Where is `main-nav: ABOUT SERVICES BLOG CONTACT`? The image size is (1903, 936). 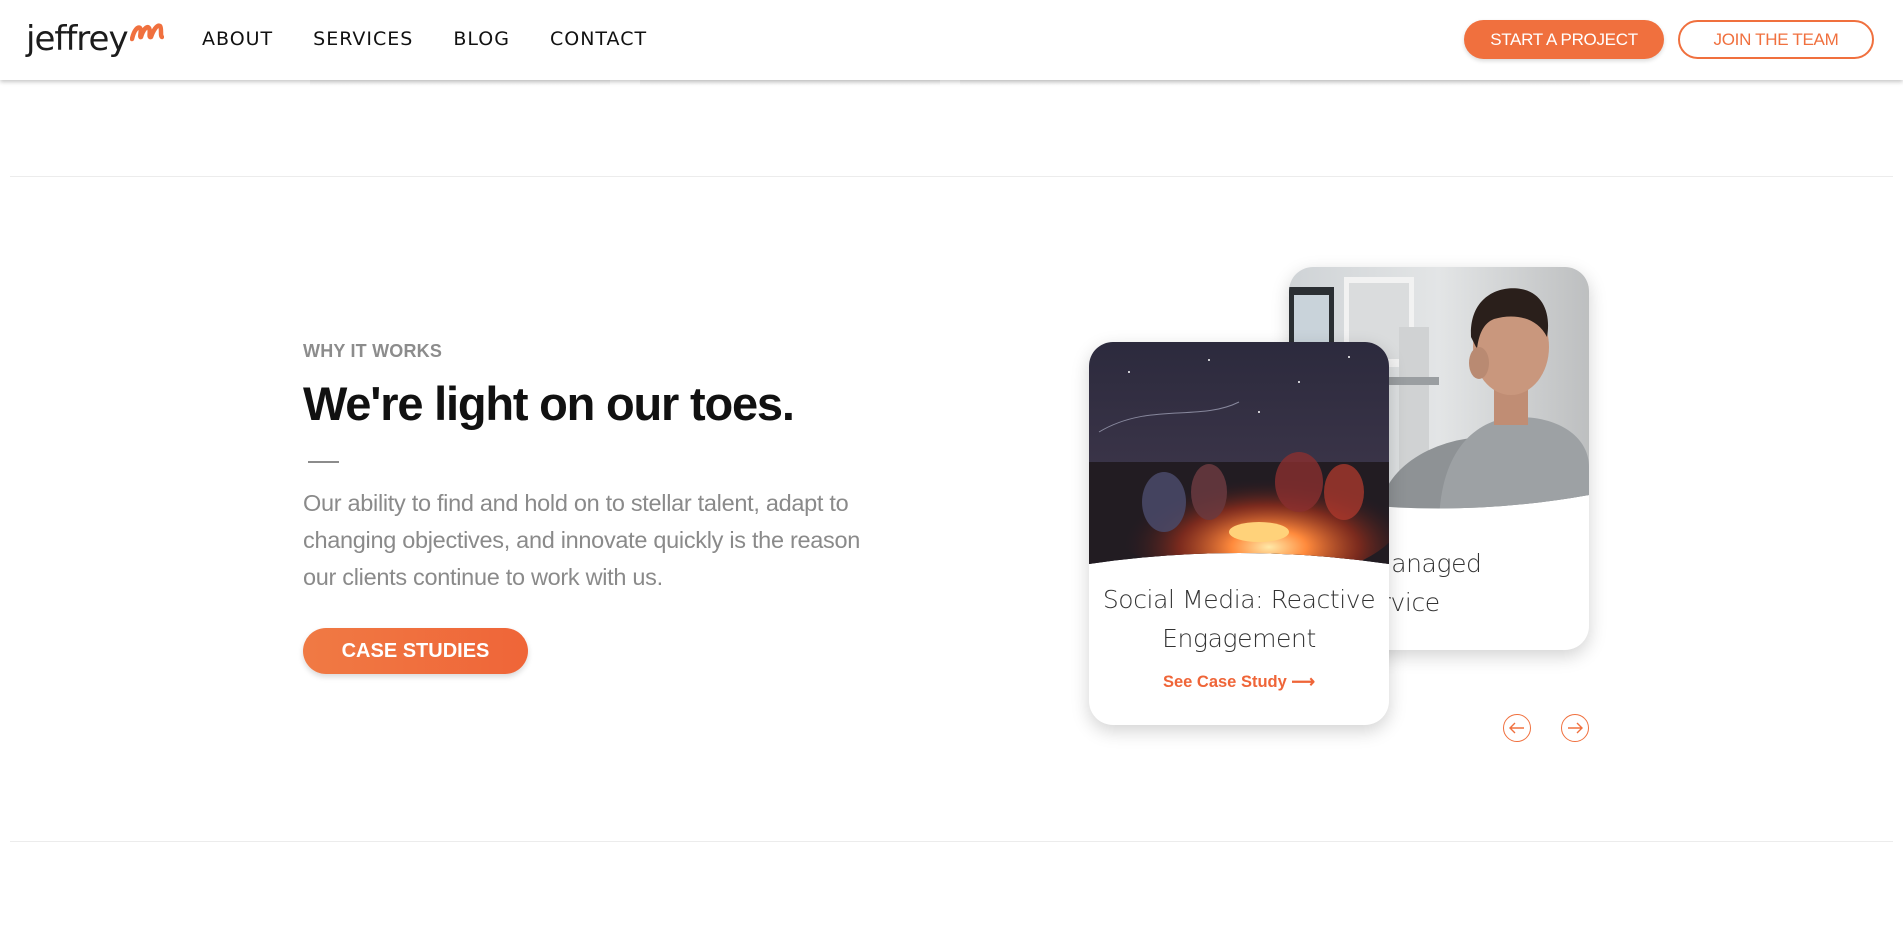 main-nav: ABOUT SERVICES BLOG CONTACT is located at coordinates (444, 39).